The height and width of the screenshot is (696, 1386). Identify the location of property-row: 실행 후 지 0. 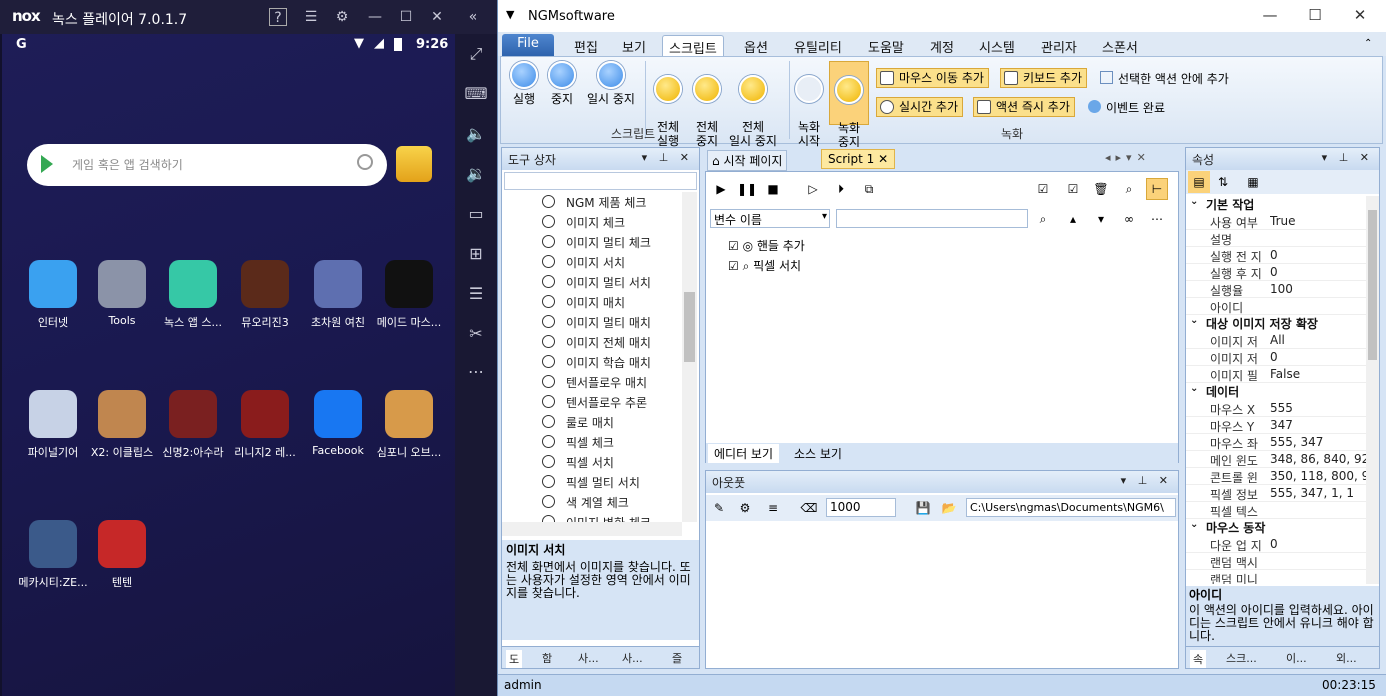
(1276, 272).